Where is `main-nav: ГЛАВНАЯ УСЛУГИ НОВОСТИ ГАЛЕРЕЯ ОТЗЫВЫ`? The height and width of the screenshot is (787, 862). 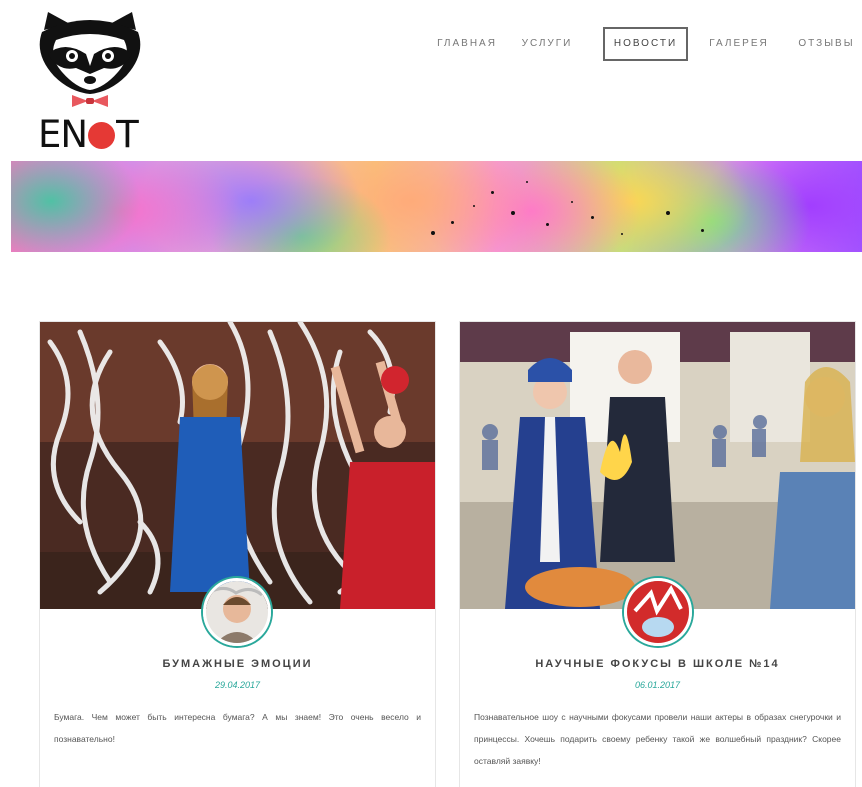 main-nav: ГЛАВНАЯ УСЛУГИ НОВОСТИ ГАЛЕРЕЯ ОТЗЫВЫ is located at coordinates (645, 44).